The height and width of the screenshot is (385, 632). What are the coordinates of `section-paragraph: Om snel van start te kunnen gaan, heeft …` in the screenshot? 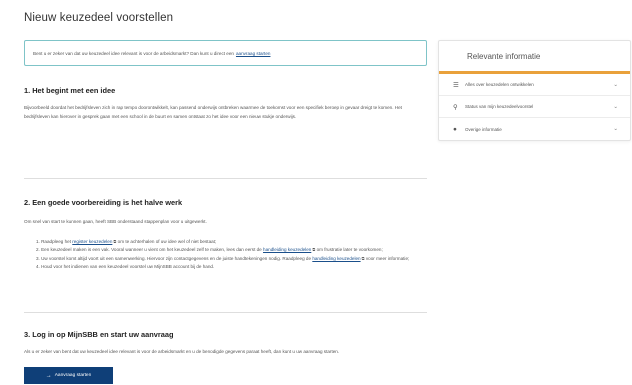 It's located at (115, 221).